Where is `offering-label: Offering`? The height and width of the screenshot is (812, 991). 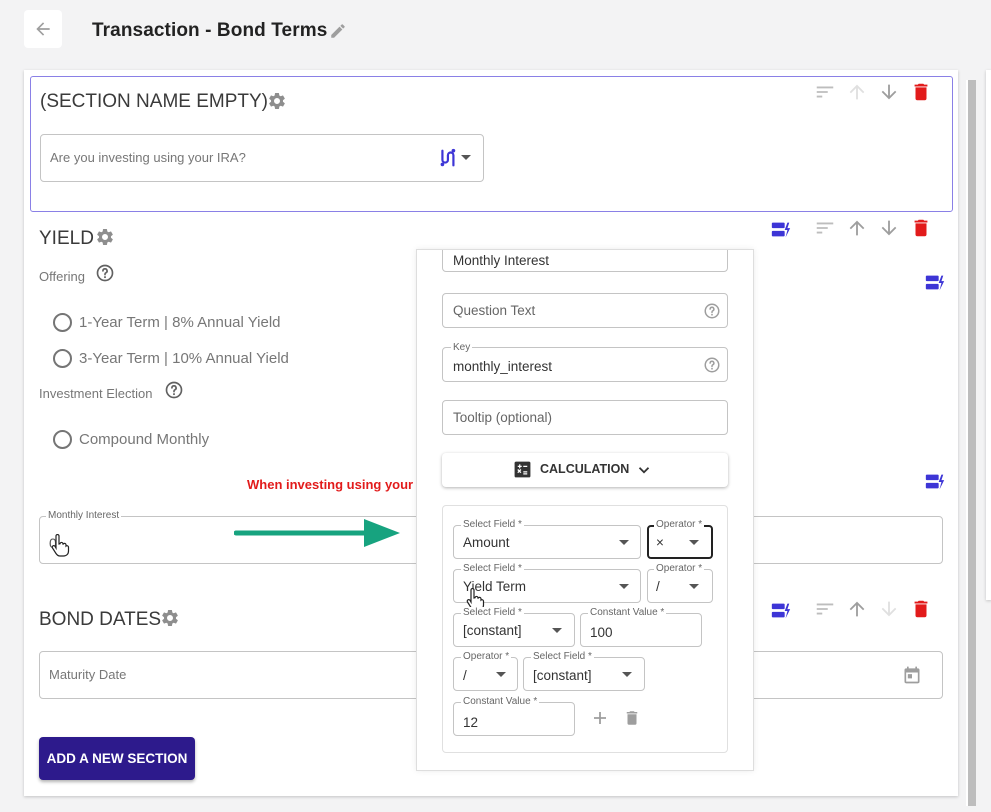
offering-label: Offering is located at coordinates (62, 276).